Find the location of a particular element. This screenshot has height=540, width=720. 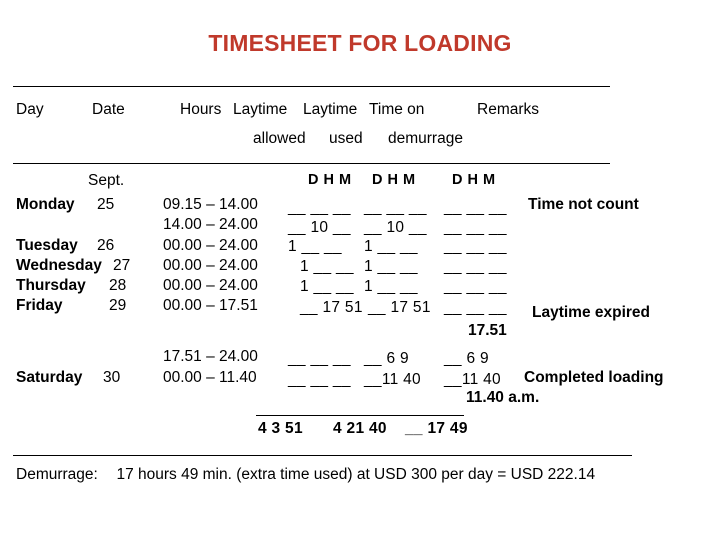

month-label: Sept. is located at coordinates (106, 180).